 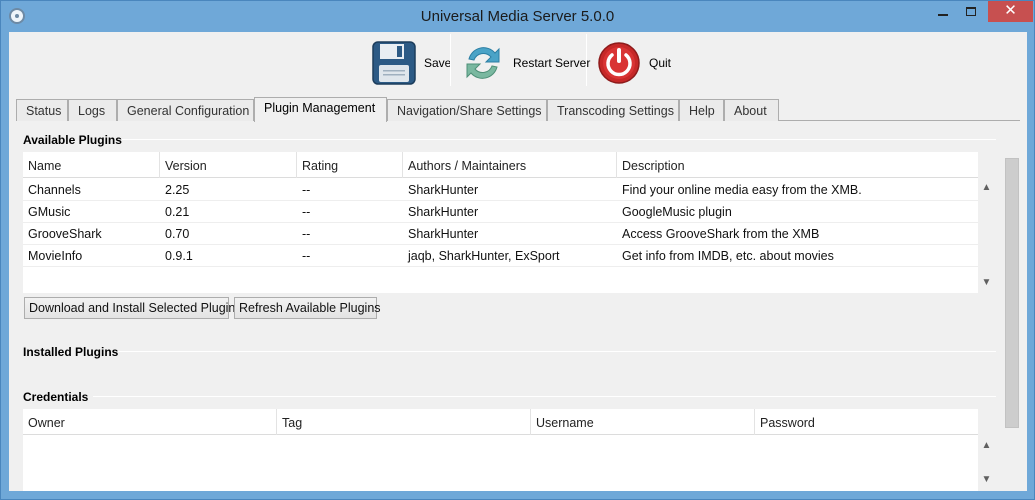 I want to click on available-plugins-title: Available Plugins, so click(x=72, y=140).